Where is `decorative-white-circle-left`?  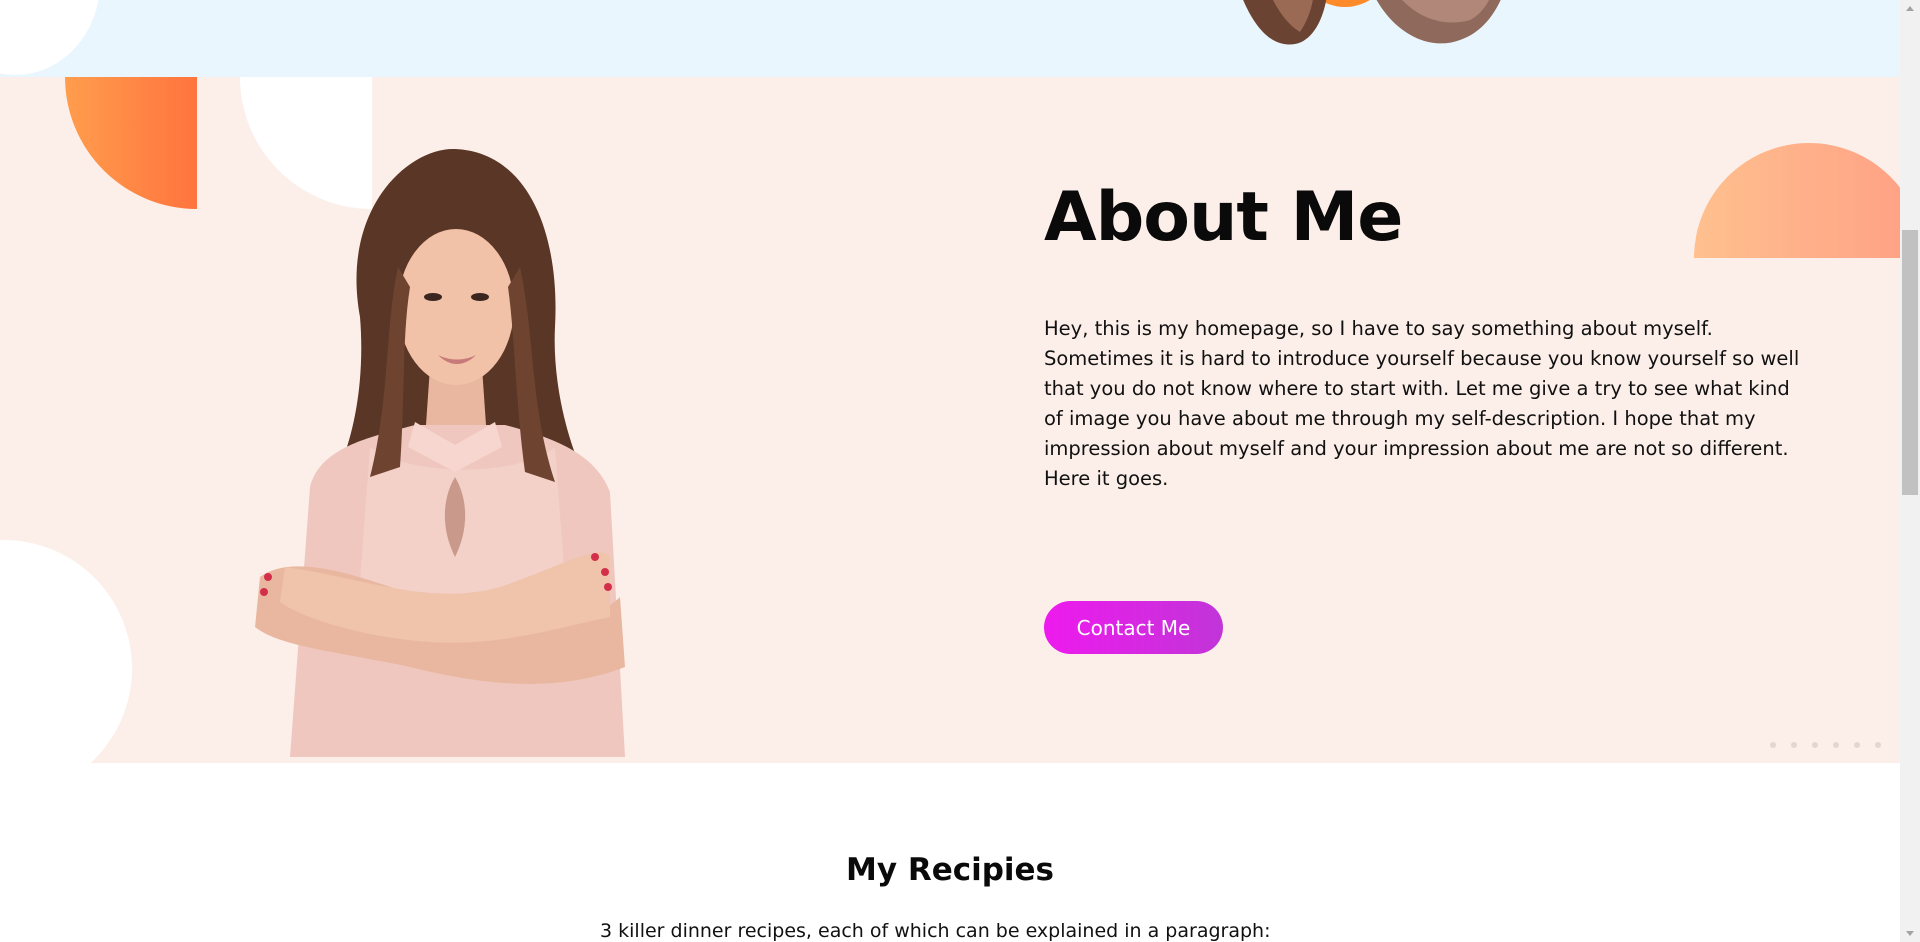
decorative-white-circle-left is located at coordinates (66, 651).